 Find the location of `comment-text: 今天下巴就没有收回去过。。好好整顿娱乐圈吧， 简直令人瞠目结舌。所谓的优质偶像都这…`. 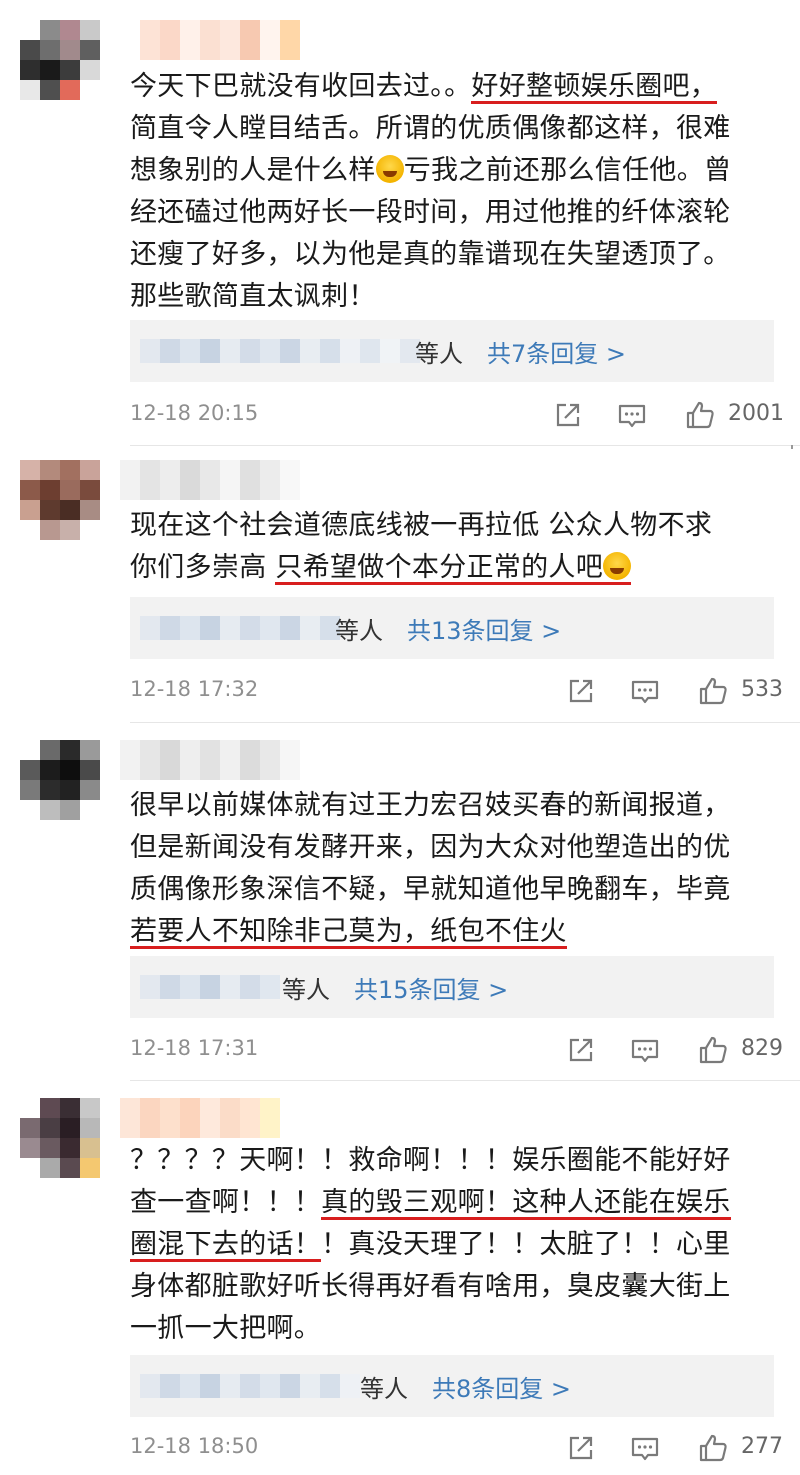

comment-text: 今天下巴就没有收回去过。。好好整顿娱乐圈吧， 简直令人瞠目结舌。所谓的优质偶像都这… is located at coordinates (455, 192).